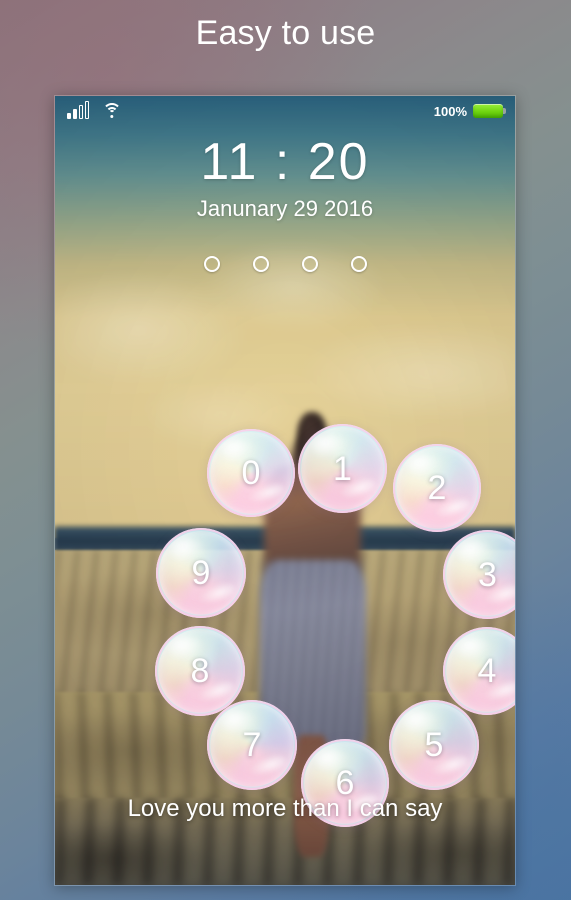 Image resolution: width=571 pixels, height=900 pixels. Describe the element at coordinates (487, 574) in the screenshot. I see `keypad-digit-label: 3` at that location.